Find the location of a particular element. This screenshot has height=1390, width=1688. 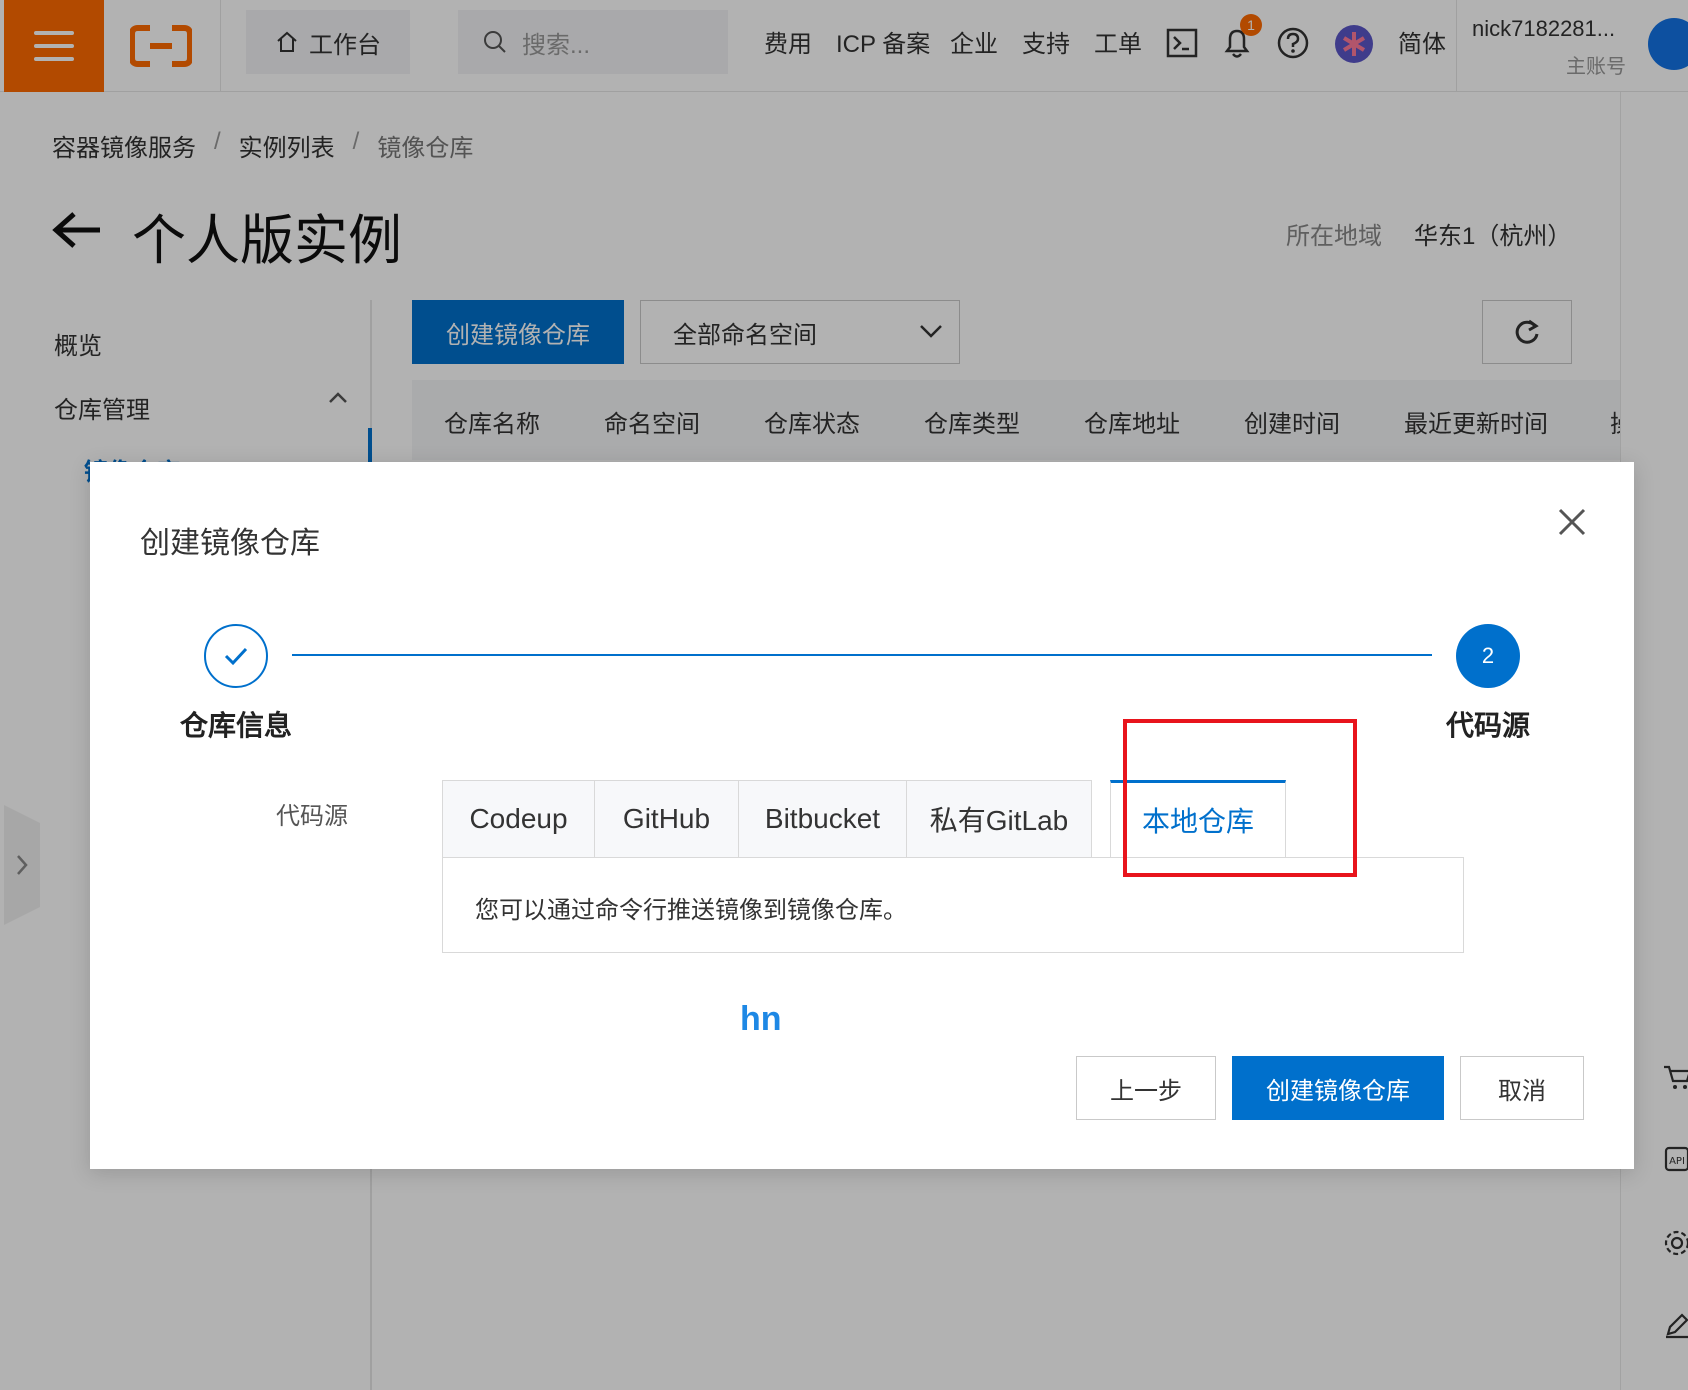

hint-text: hn is located at coordinates (761, 1019).